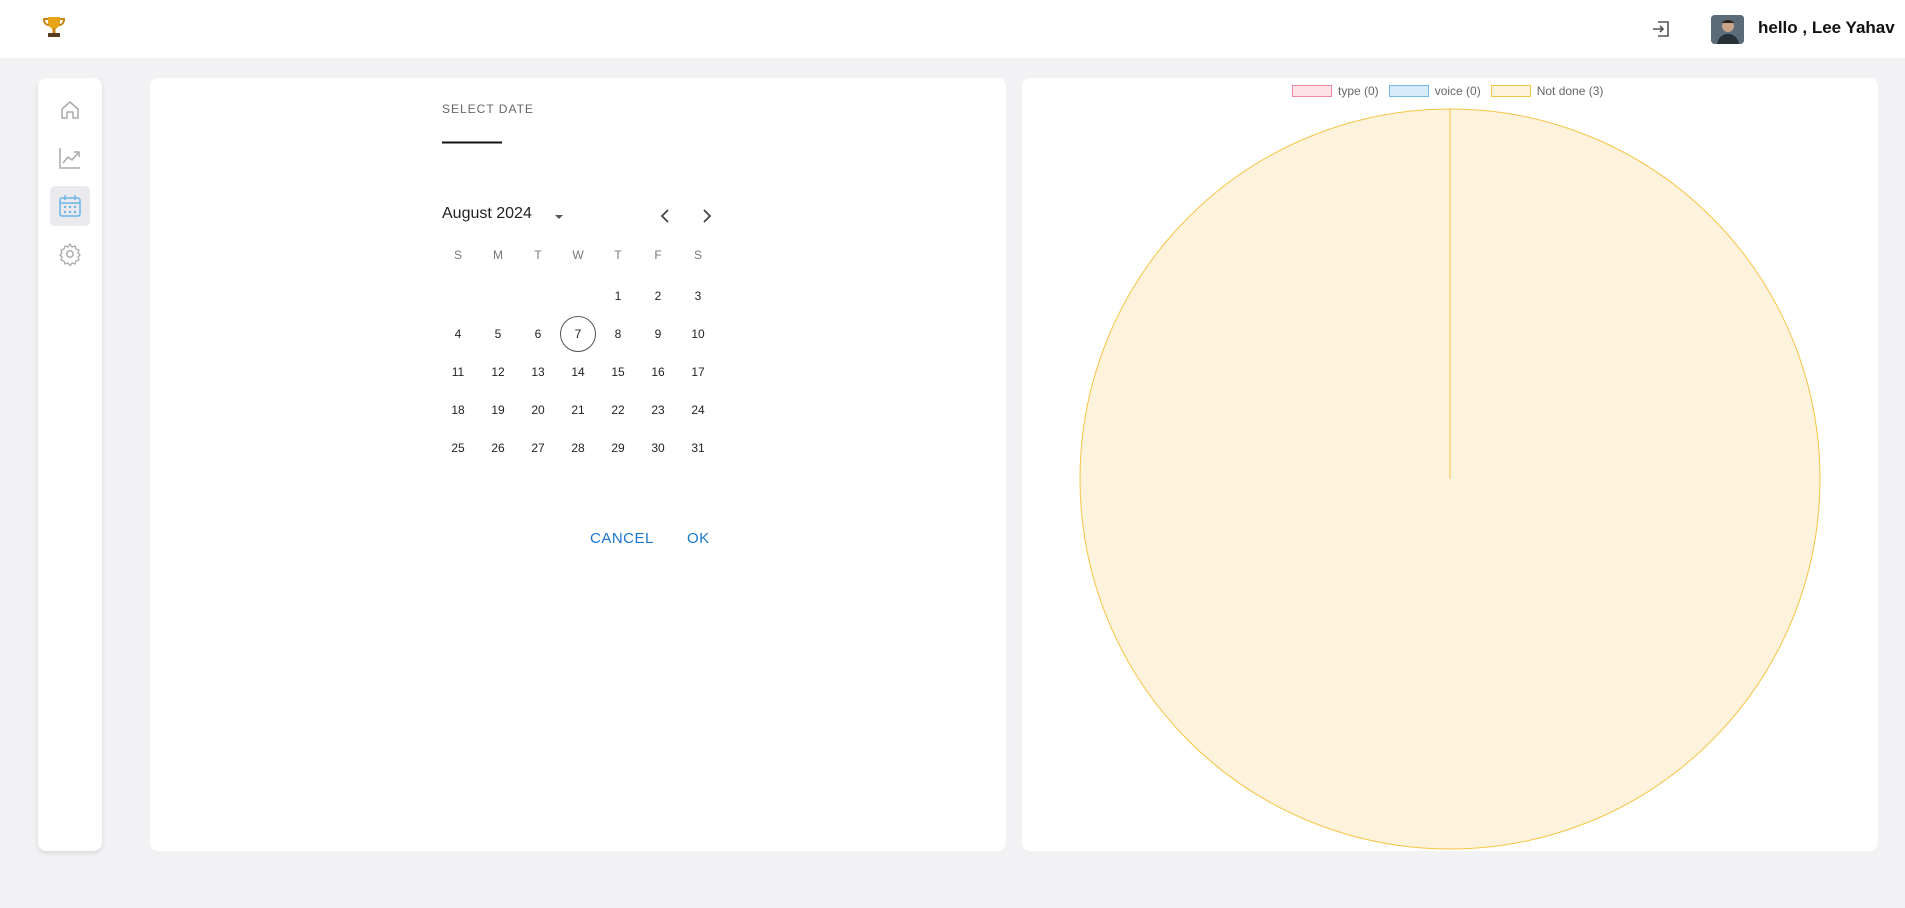 This screenshot has height=908, width=1905. I want to click on select-date-label: SELECT DATE, so click(488, 109).